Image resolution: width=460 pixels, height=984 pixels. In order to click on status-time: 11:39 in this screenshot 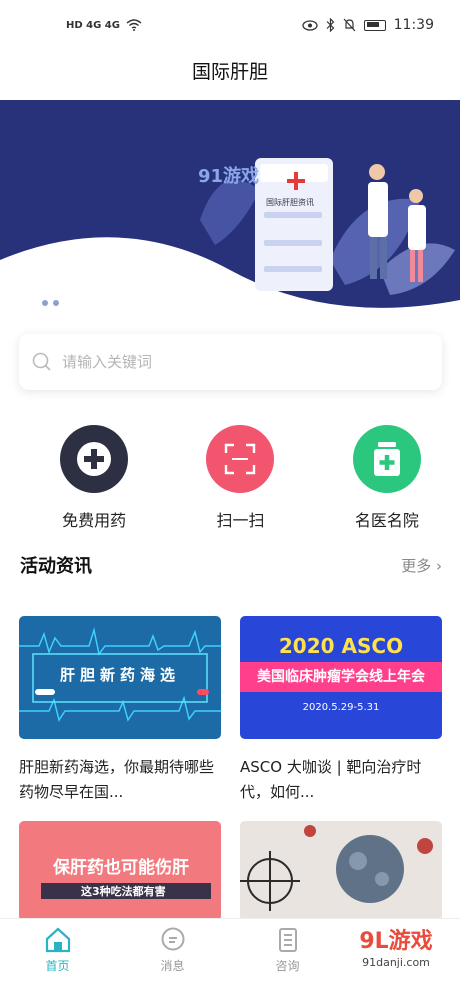, I will do `click(413, 25)`.